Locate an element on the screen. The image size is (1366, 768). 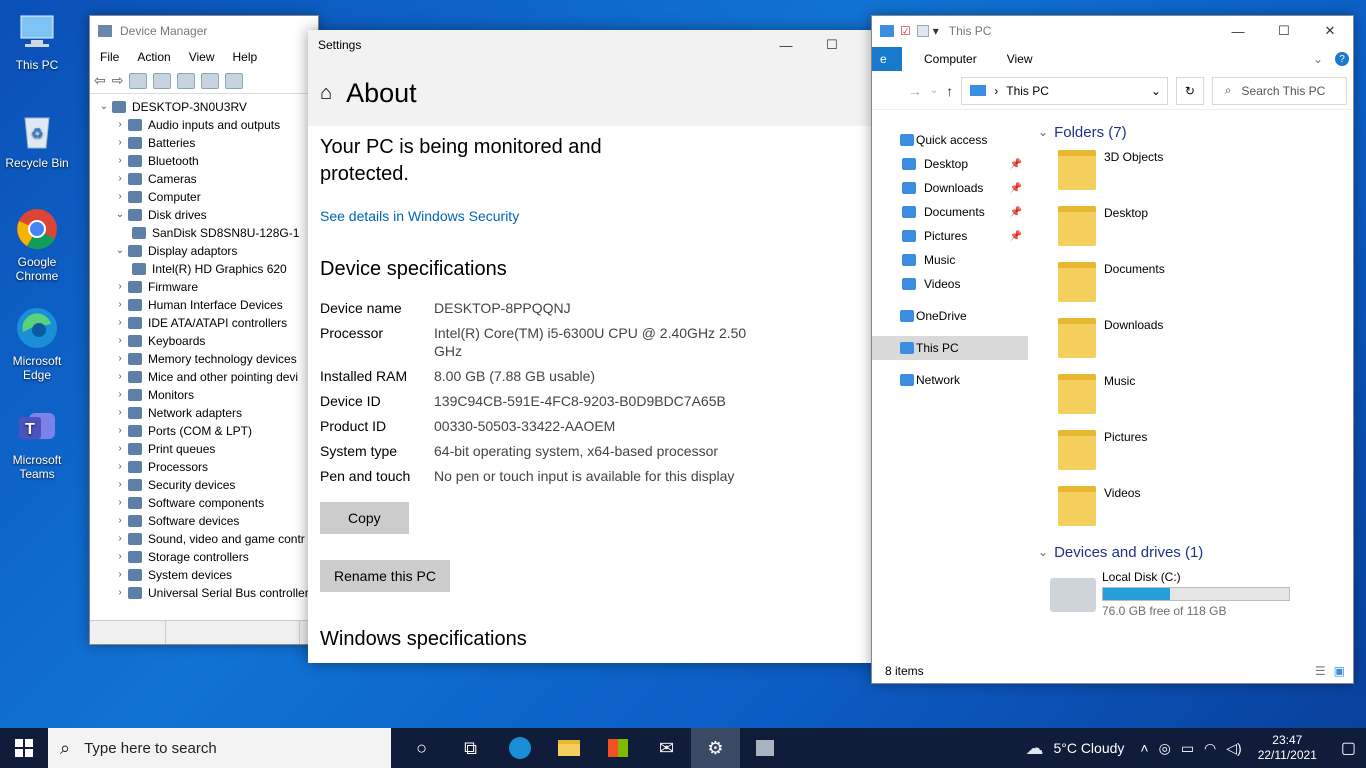
tree-item: › Processors is located at coordinates (207, 467).